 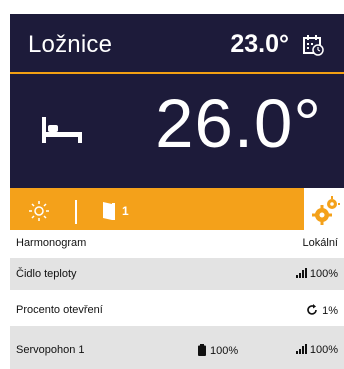 I want to click on target-temperature: 26.0°, so click(x=238, y=124).